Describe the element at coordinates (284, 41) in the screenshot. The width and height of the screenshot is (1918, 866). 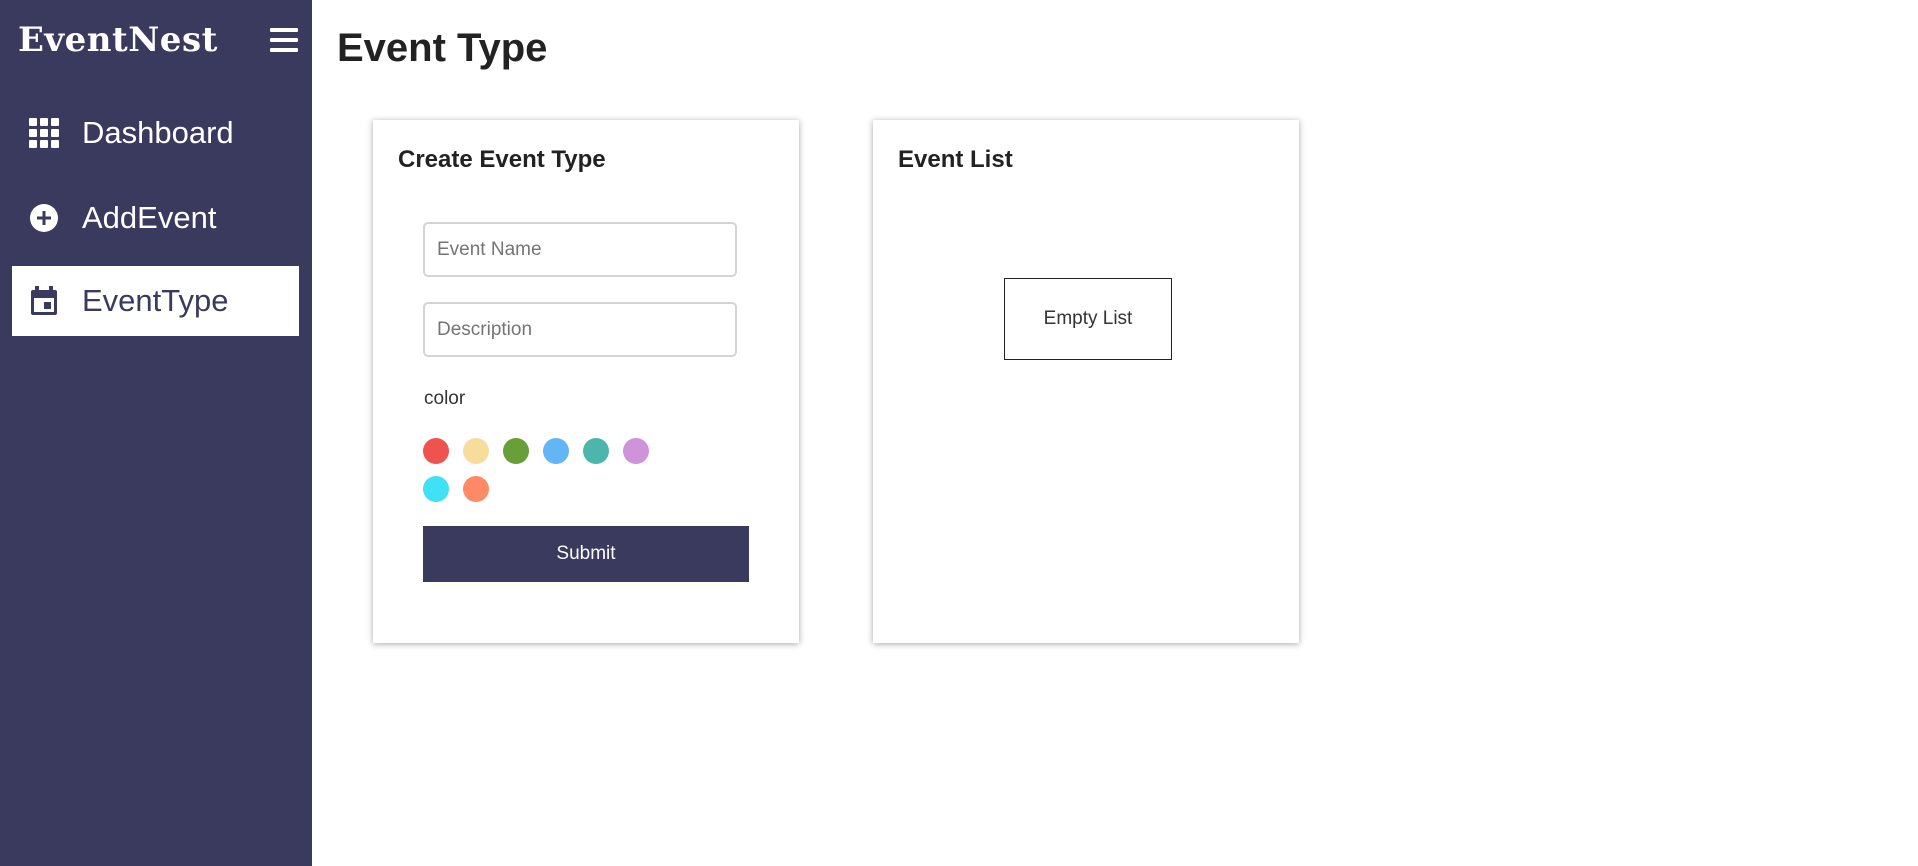
I see `hamburger-menu-icon` at that location.